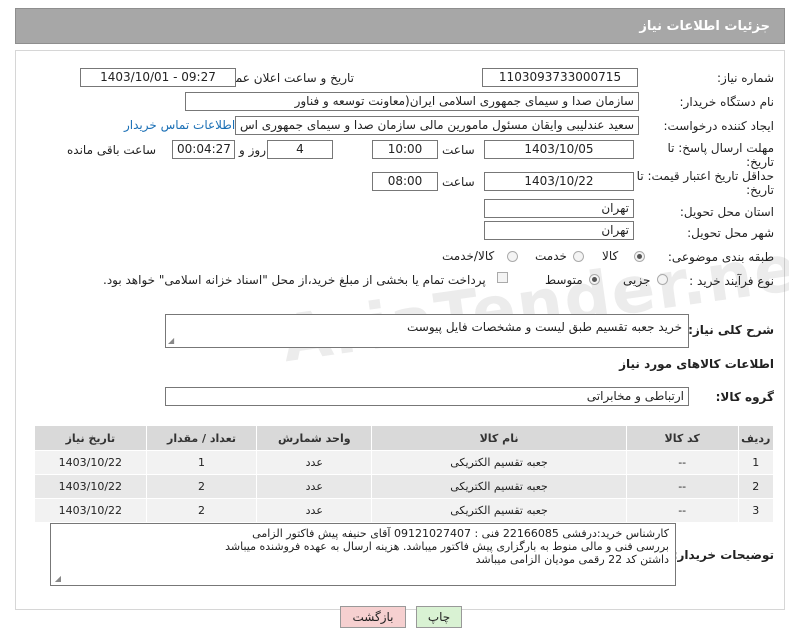  What do you see at coordinates (718, 126) in the screenshot?
I see `creator-label: ایجاد کننده درخواست:` at bounding box center [718, 126].